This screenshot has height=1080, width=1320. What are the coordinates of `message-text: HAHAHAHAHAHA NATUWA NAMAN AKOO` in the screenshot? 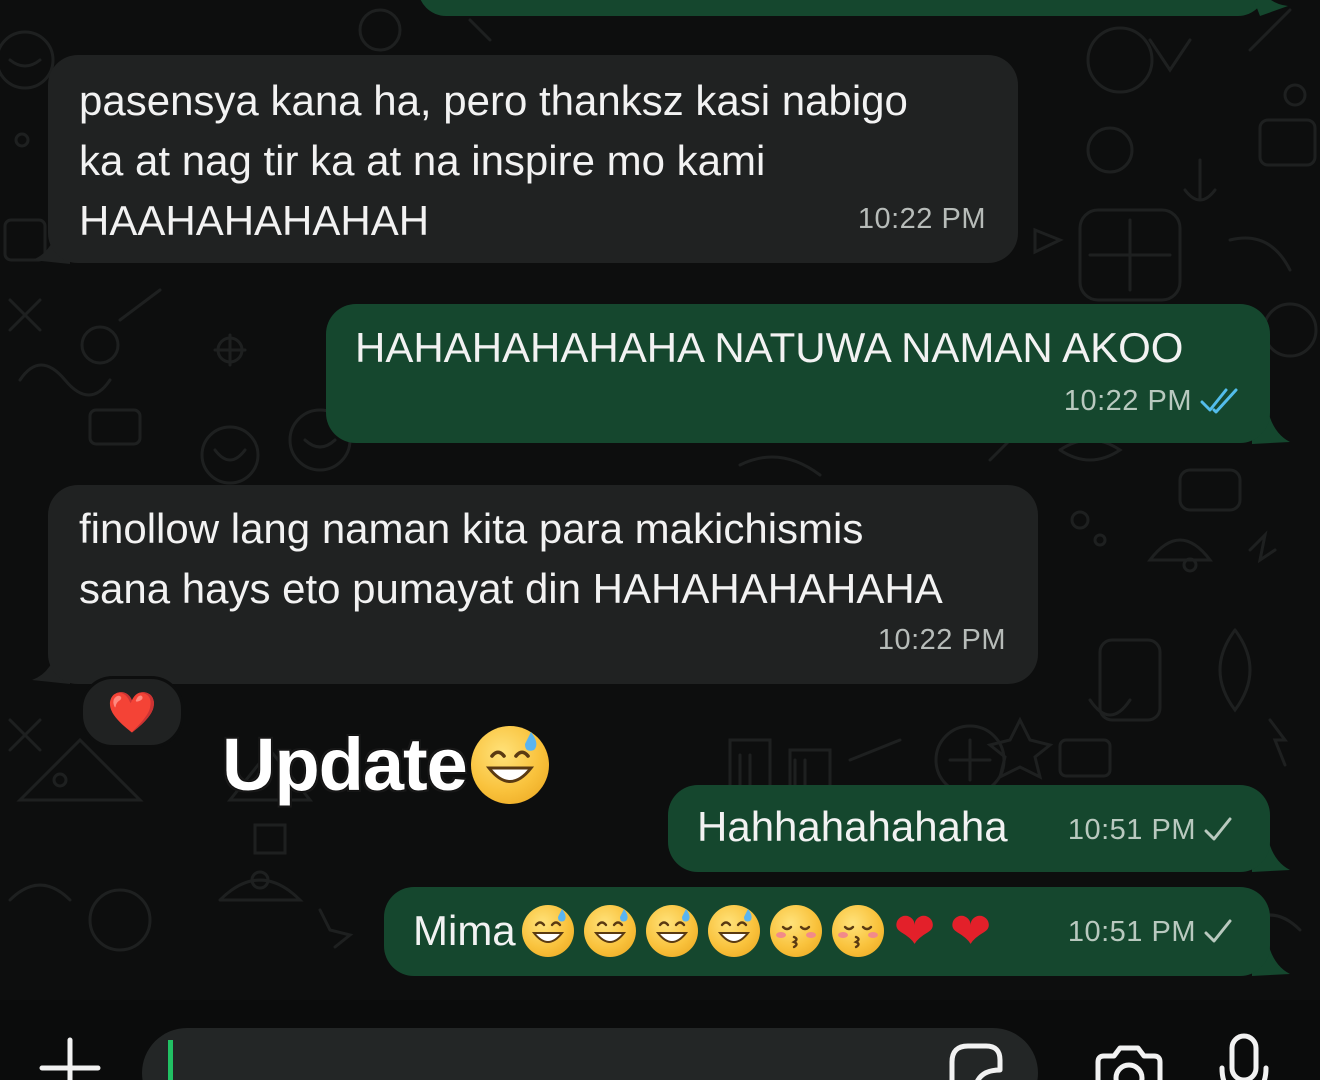 It's located at (769, 347).